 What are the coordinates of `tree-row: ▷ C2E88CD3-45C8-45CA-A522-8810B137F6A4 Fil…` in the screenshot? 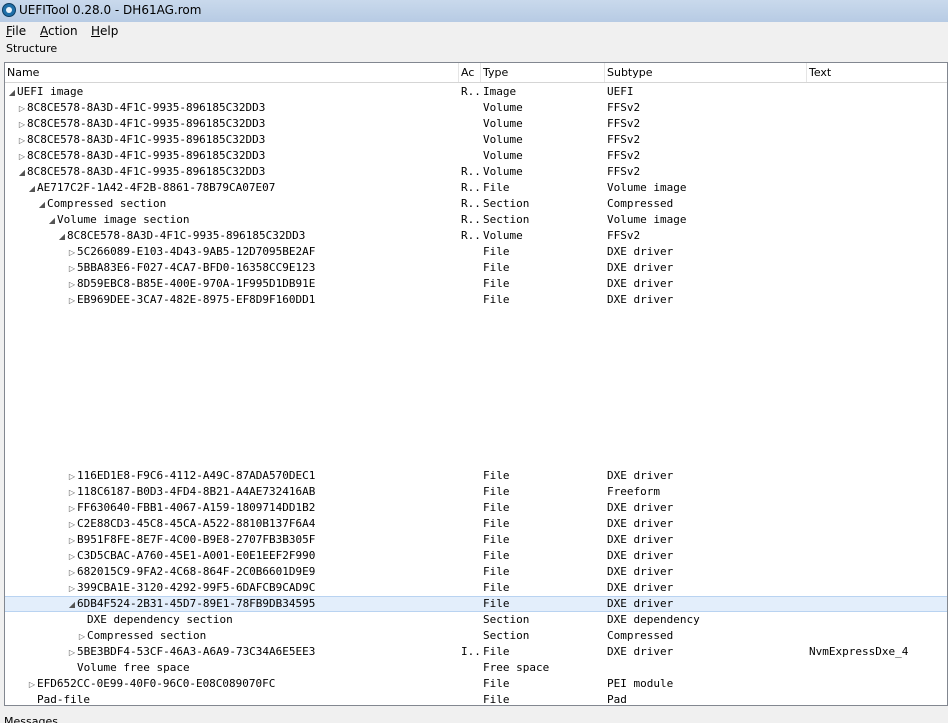 It's located at (476, 524).